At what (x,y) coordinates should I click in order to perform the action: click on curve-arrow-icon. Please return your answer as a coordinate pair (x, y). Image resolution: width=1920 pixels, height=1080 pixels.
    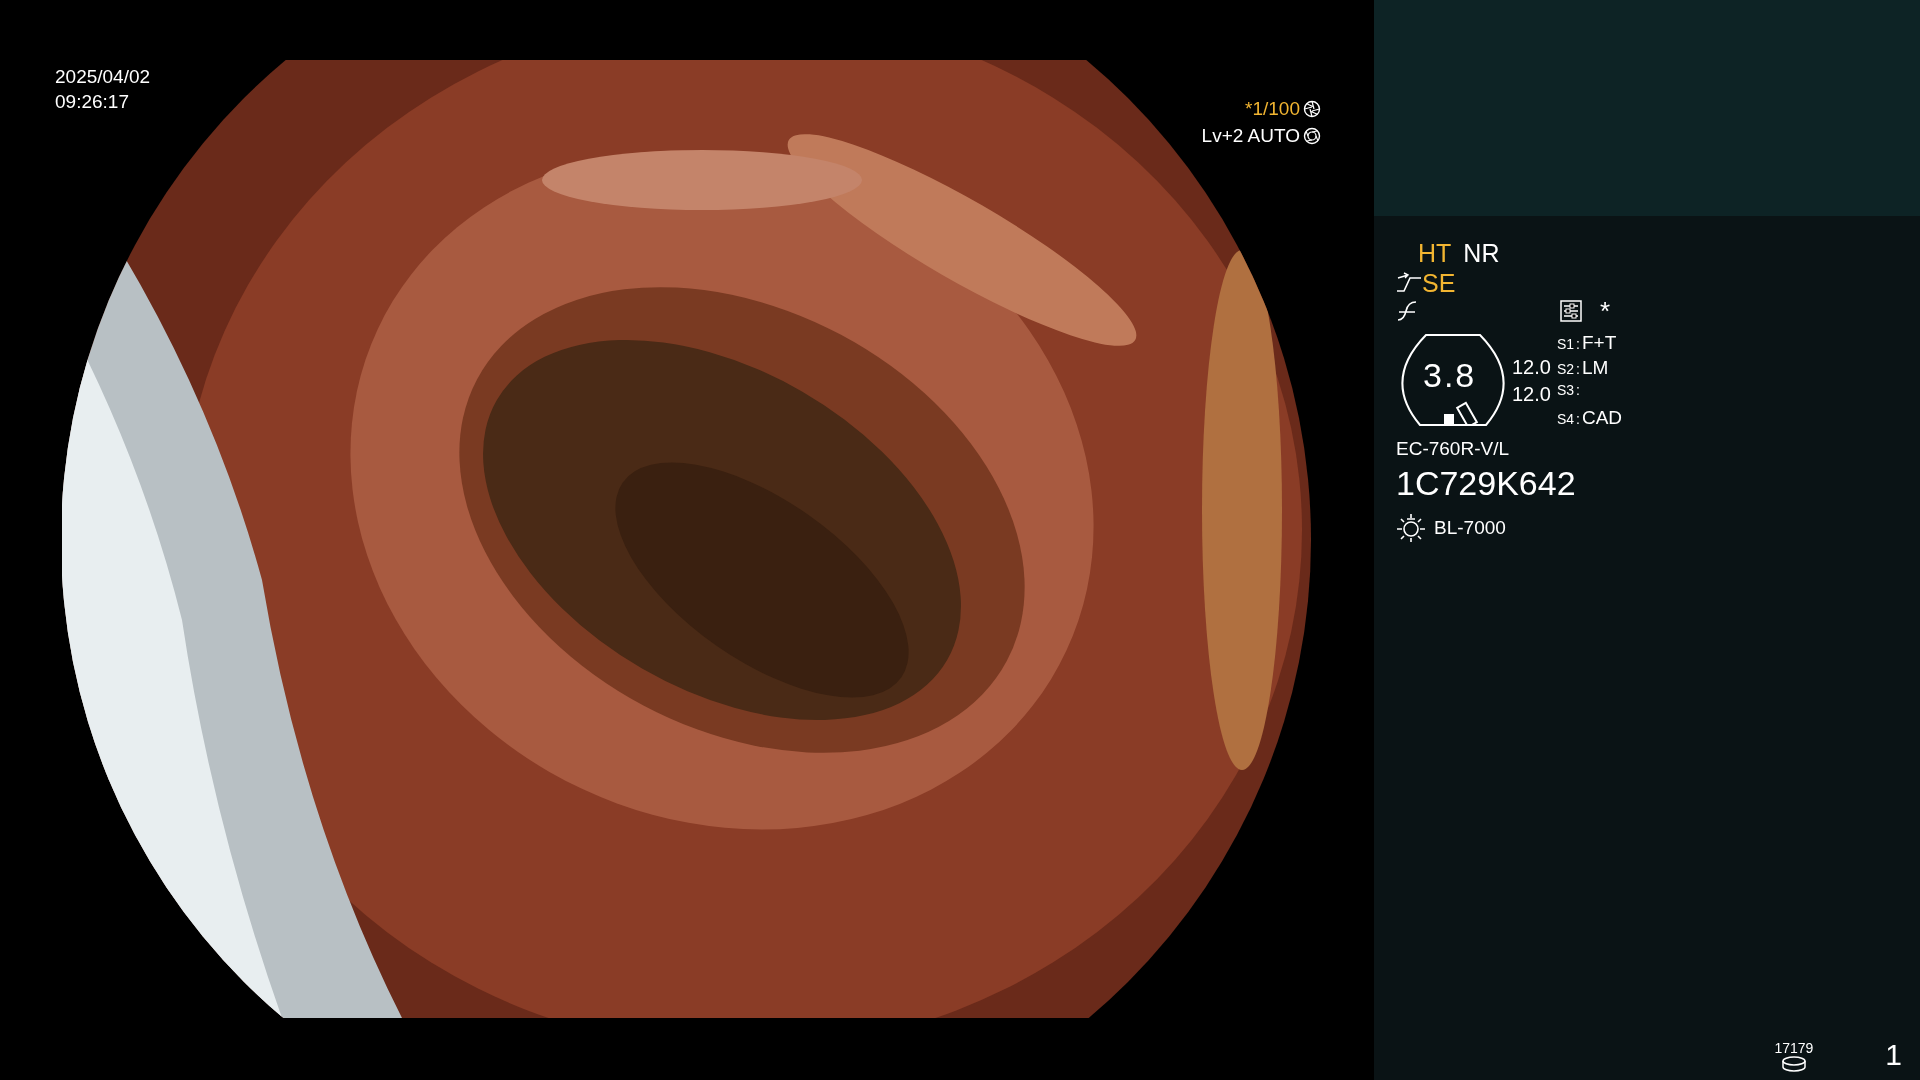
    Looking at the image, I should click on (1409, 283).